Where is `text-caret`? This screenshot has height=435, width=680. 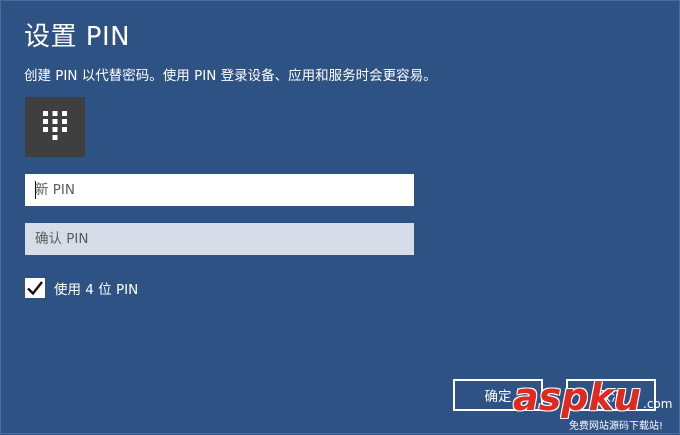 text-caret is located at coordinates (35, 190).